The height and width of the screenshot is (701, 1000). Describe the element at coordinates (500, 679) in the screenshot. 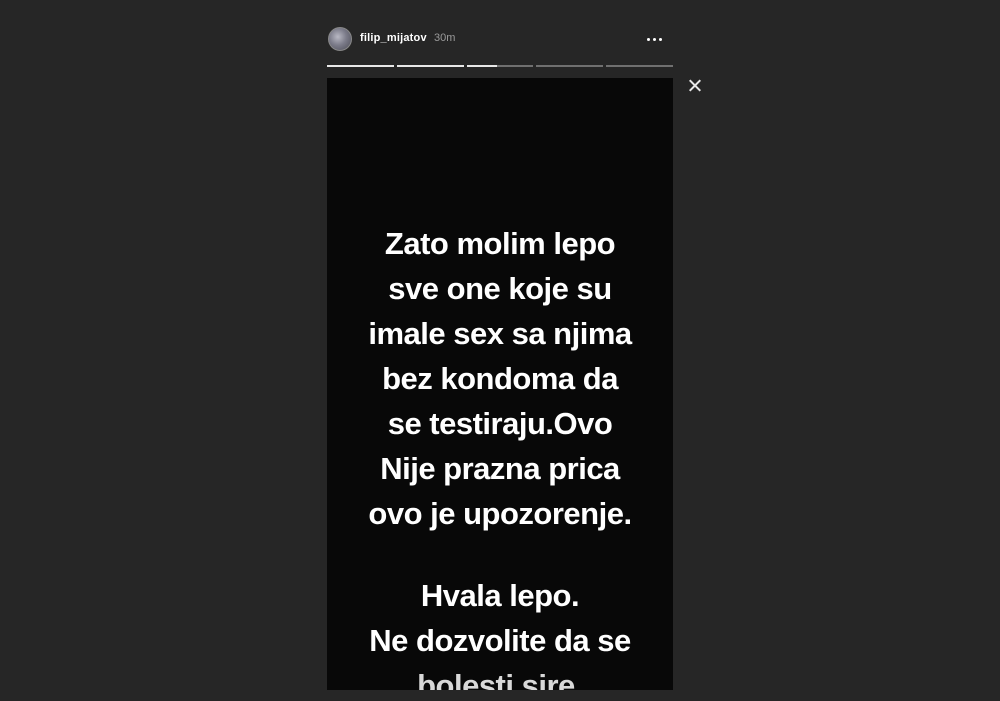

I see `story-line: bolesti sire.` at that location.